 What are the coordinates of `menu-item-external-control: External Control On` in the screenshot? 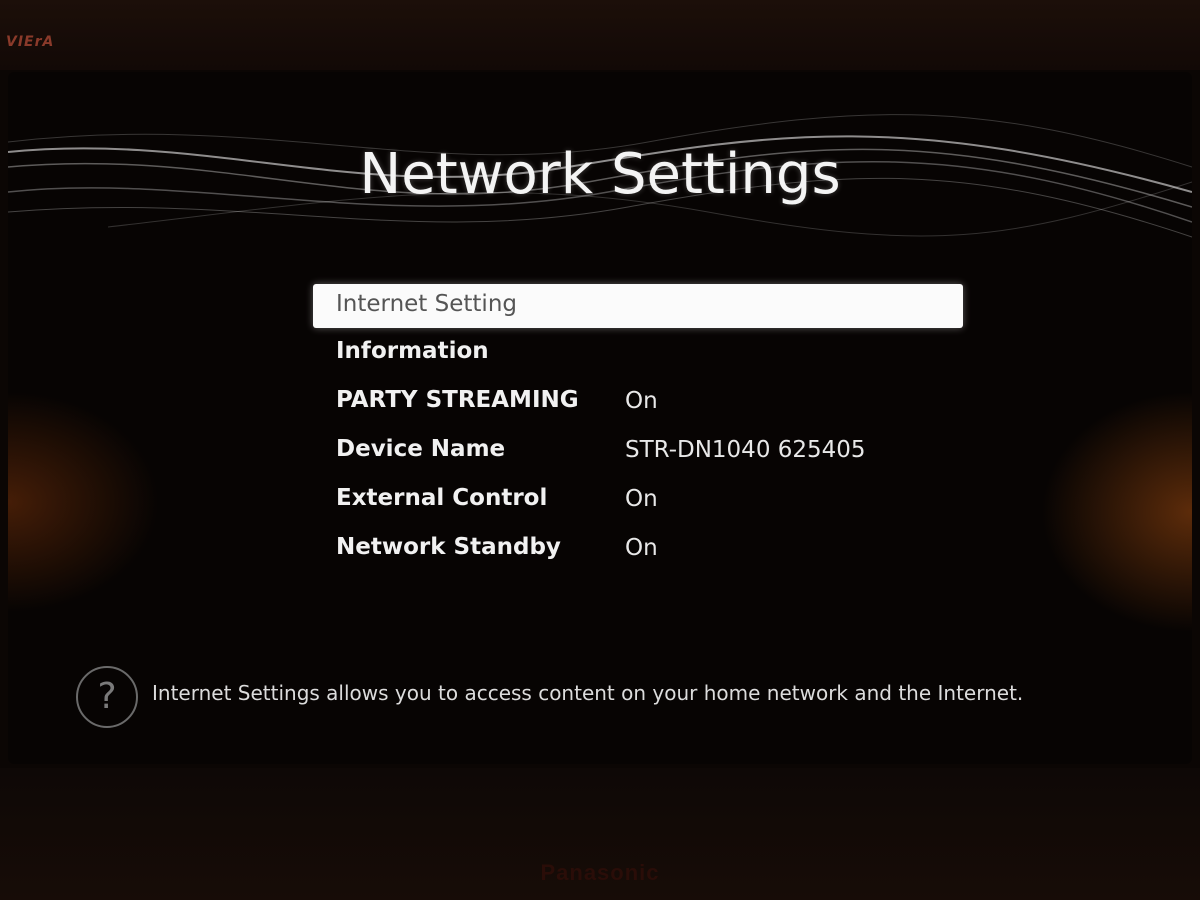 It's located at (638, 503).